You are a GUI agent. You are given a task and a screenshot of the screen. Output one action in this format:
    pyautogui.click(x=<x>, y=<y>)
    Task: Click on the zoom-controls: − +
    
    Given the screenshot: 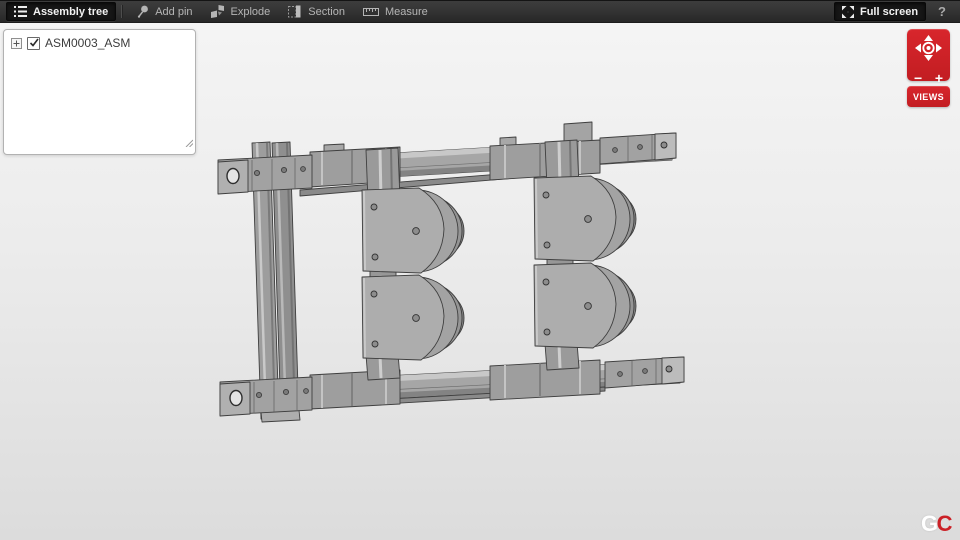 What is the action you would take?
    pyautogui.click(x=928, y=78)
    